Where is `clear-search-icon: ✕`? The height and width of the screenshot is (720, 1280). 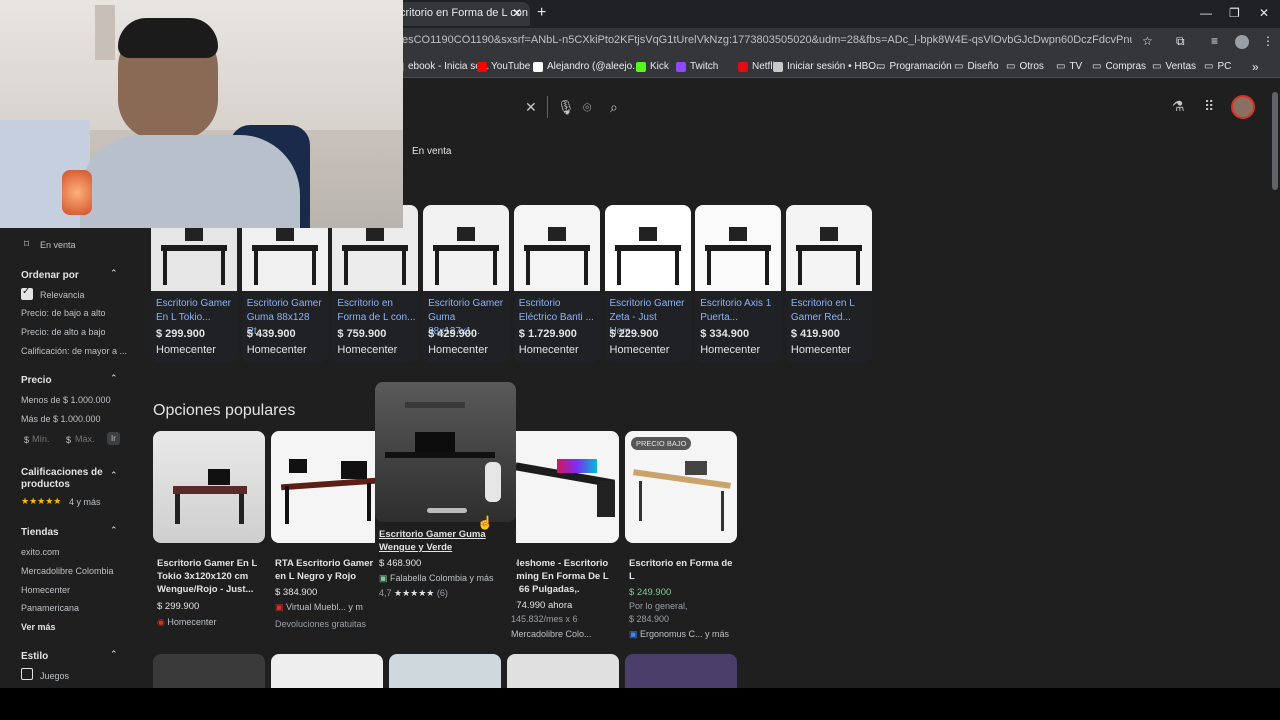
clear-search-icon: ✕ is located at coordinates (531, 107).